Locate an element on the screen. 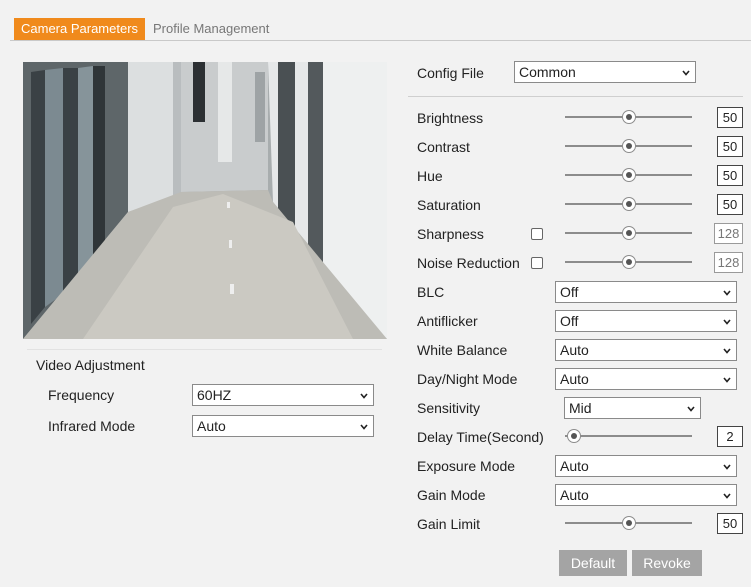  gain-mode-value: Auto is located at coordinates (574, 495).